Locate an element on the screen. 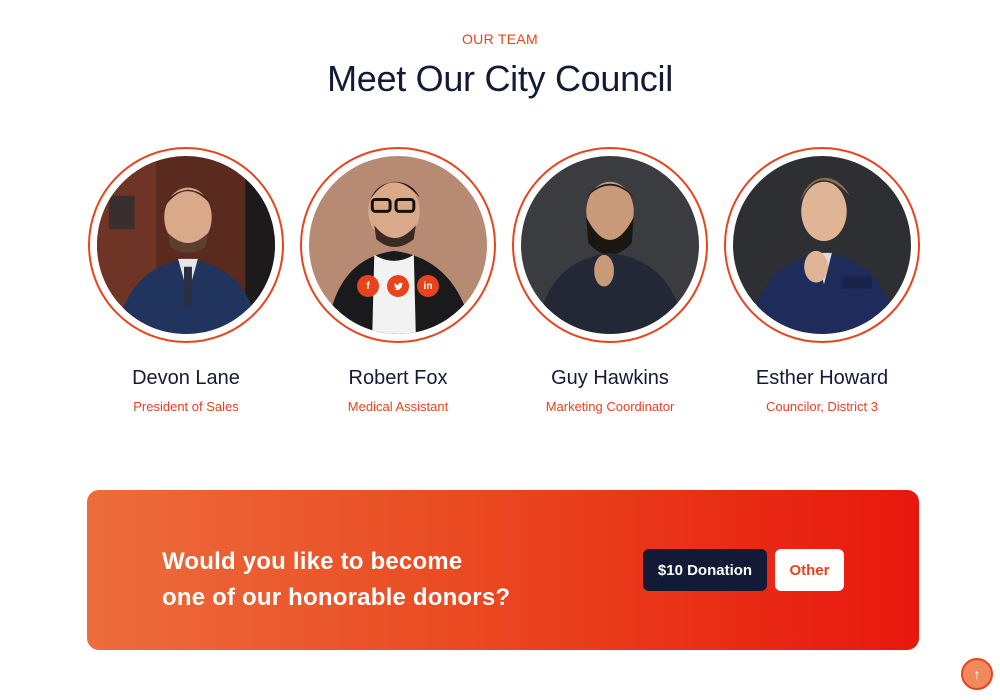 The width and height of the screenshot is (1000, 700). facebook-icon: f is located at coordinates (368, 286).